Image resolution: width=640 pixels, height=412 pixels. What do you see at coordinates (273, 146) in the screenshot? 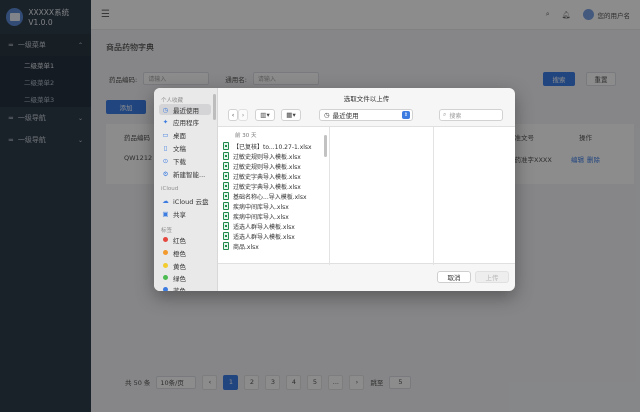
I see `file-item: 【已复核】to...10.27-1.xlsx` at bounding box center [273, 146].